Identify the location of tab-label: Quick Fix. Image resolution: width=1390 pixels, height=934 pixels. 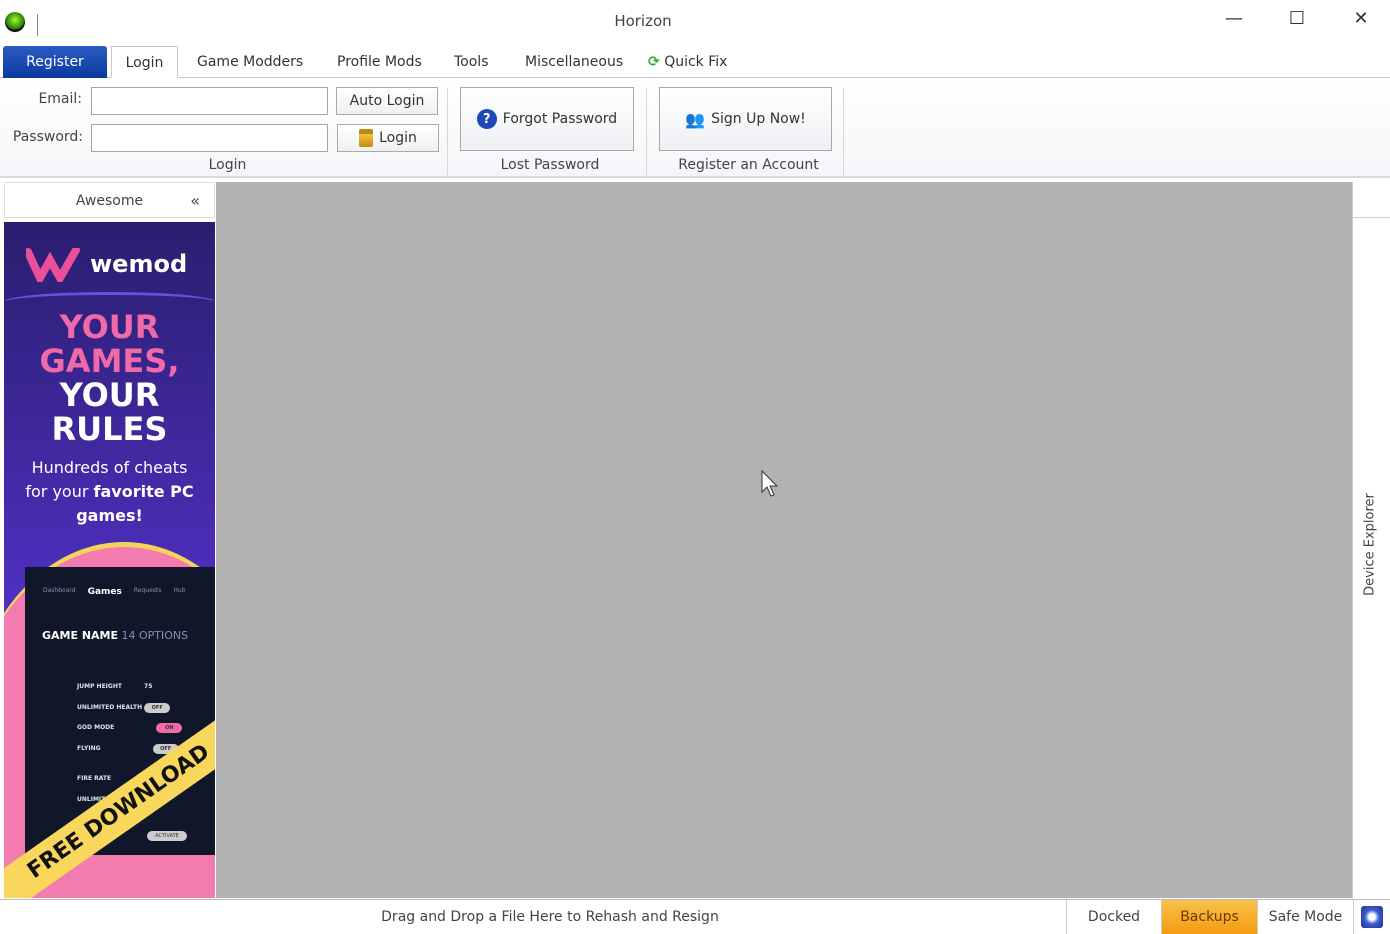
(696, 62).